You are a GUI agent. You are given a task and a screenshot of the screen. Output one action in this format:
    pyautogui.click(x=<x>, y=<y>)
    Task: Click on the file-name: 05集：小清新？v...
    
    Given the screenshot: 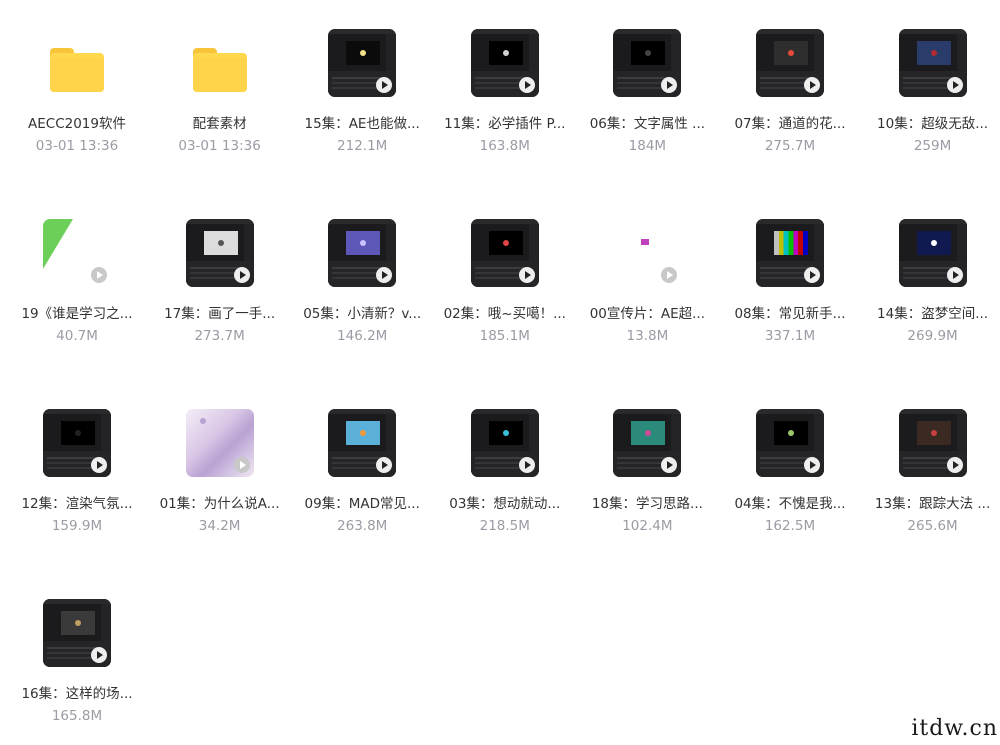 What is the action you would take?
    pyautogui.click(x=362, y=314)
    